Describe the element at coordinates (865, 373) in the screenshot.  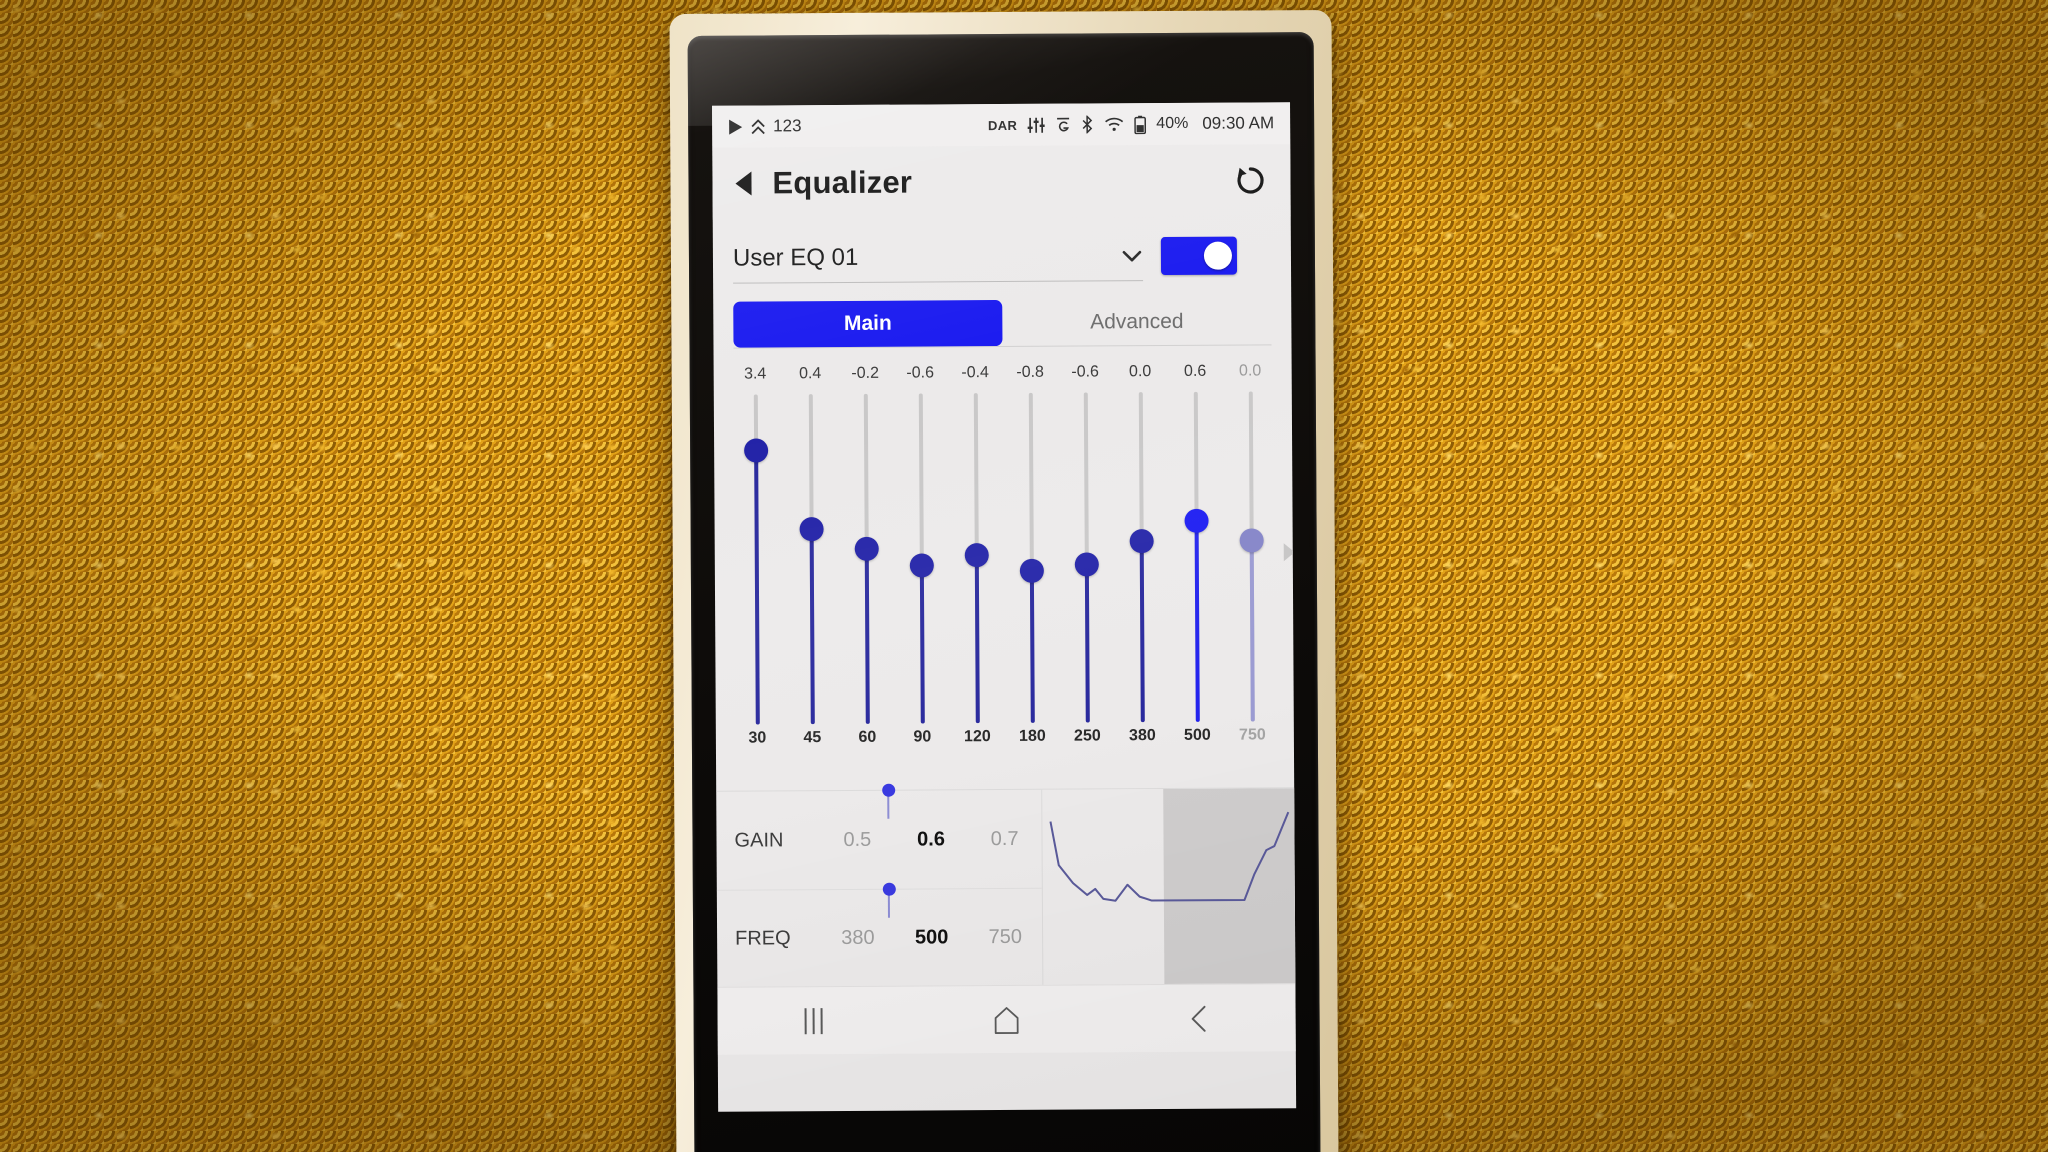
I see `band-gain-value-60: -0.2` at that location.